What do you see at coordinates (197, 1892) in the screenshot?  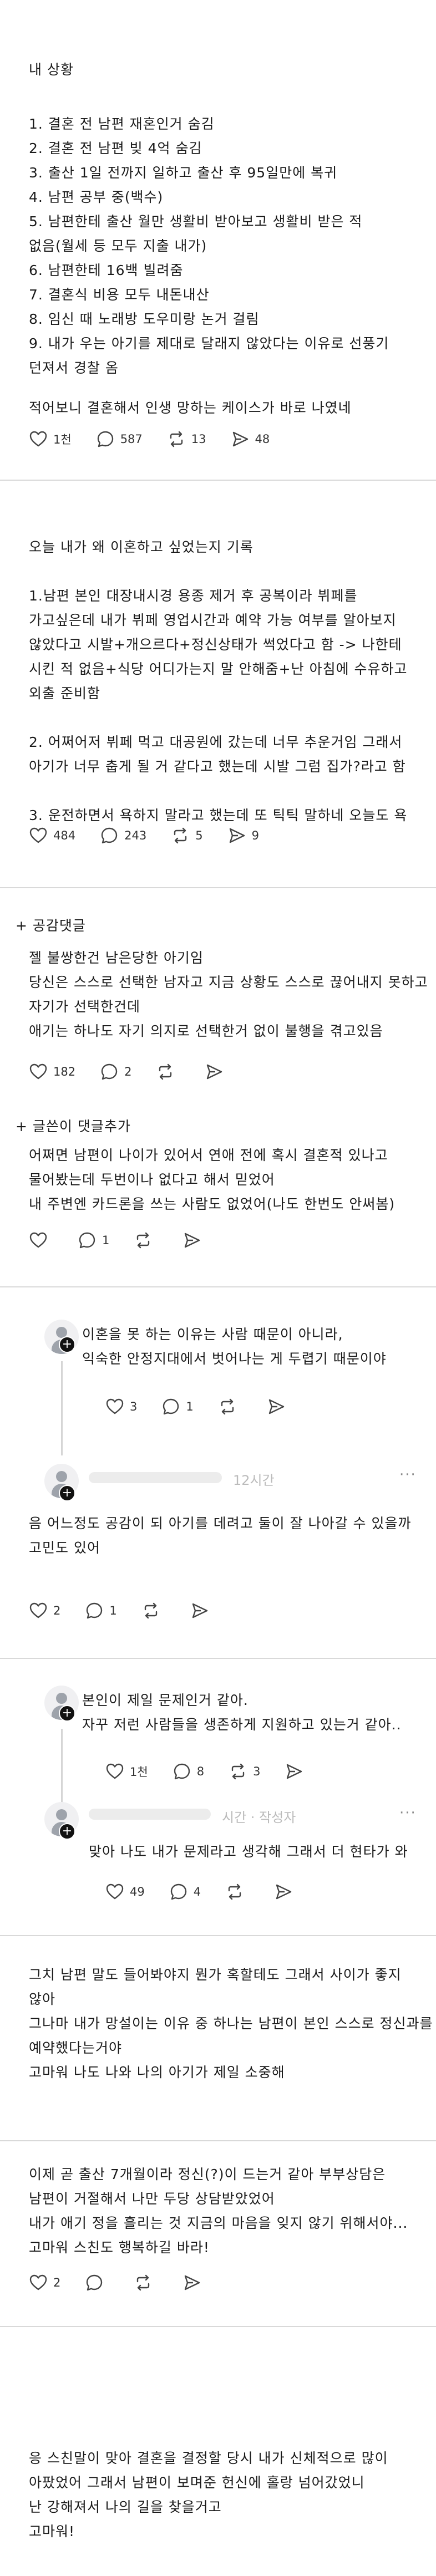 I see `comments-count: 4` at bounding box center [197, 1892].